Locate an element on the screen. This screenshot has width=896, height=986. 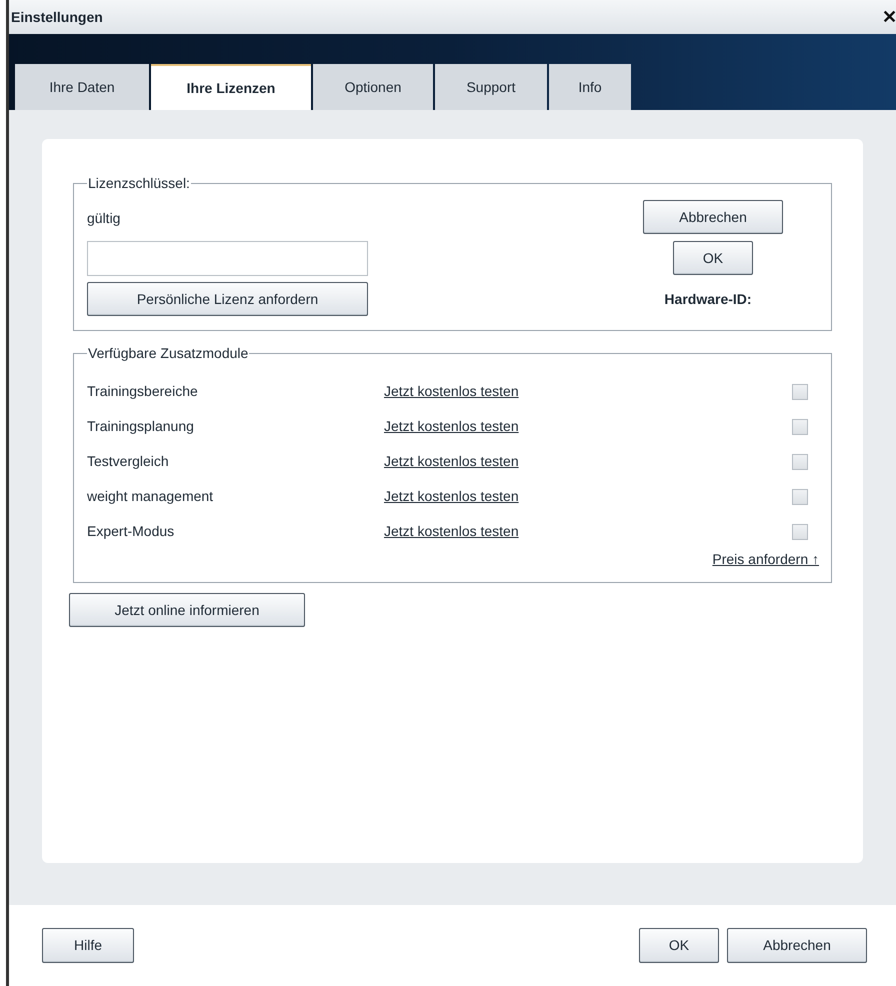
hardware-id-label: Hardware-ID: is located at coordinates (708, 299).